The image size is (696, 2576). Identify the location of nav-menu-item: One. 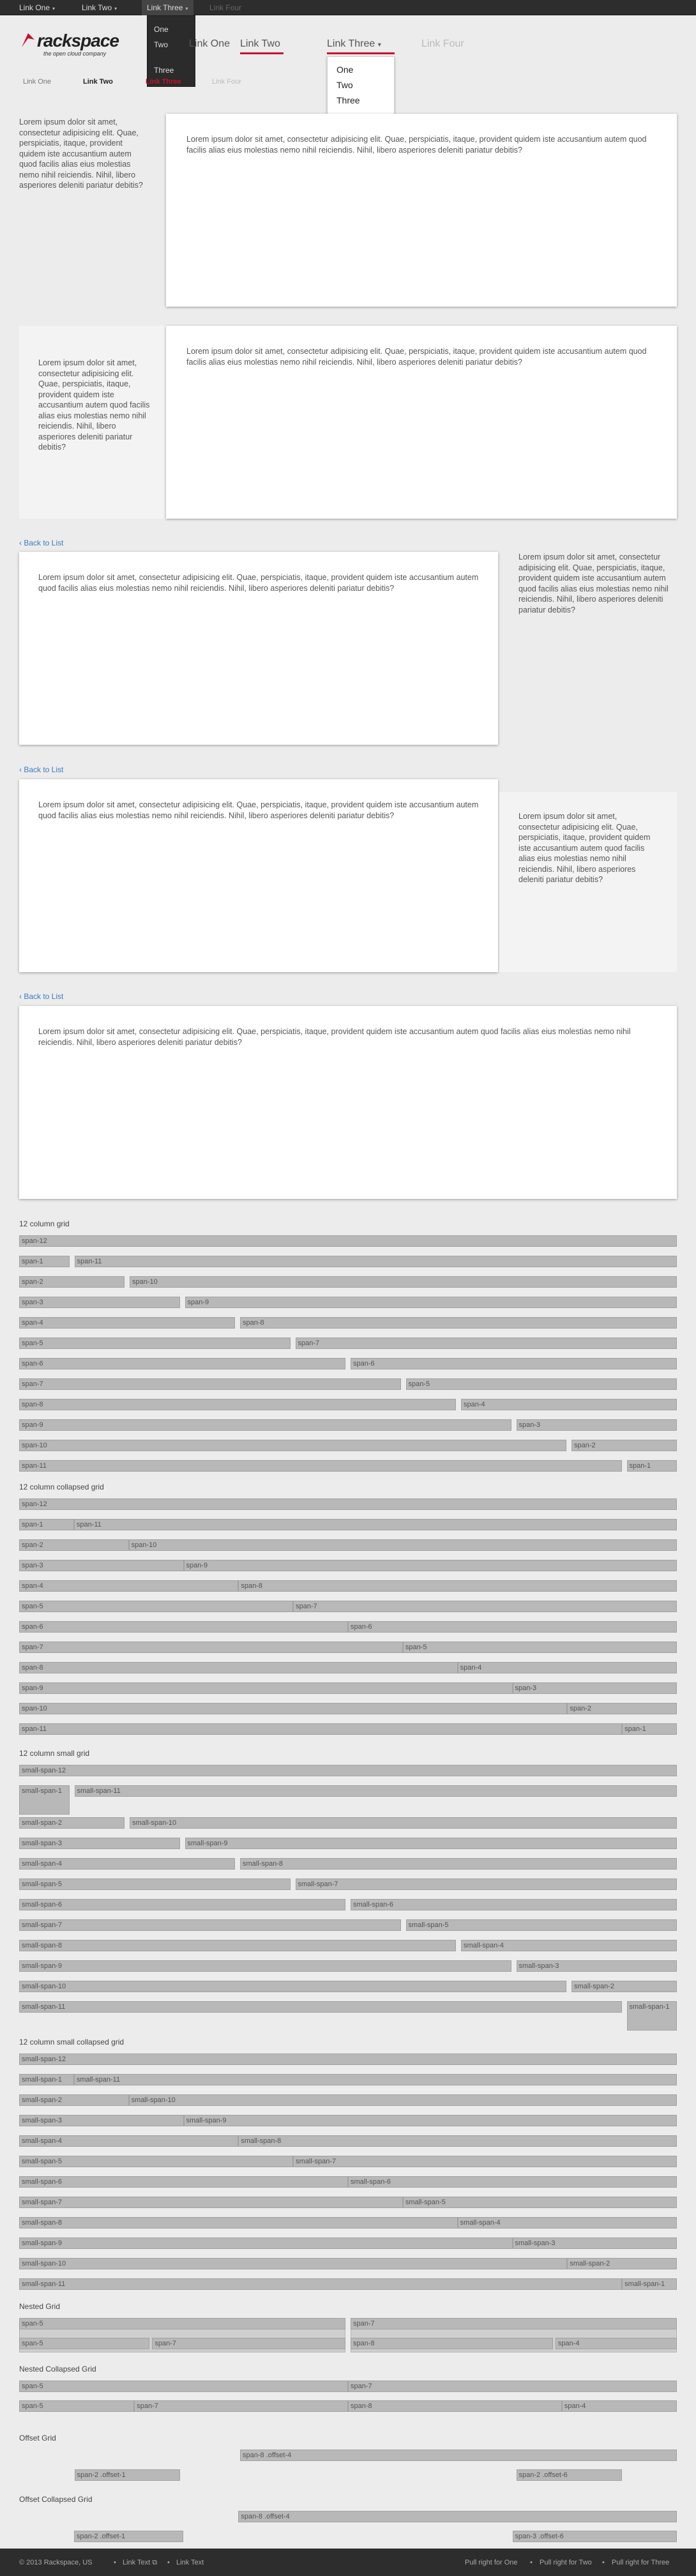
(345, 70).